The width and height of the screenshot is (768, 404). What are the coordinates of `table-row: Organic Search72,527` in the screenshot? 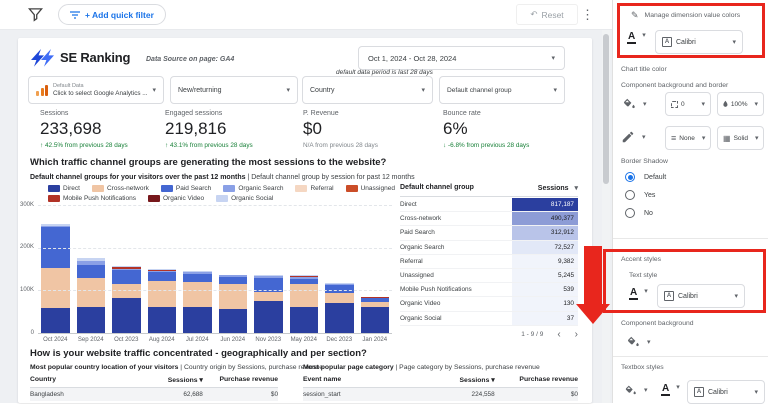 It's located at (489, 248).